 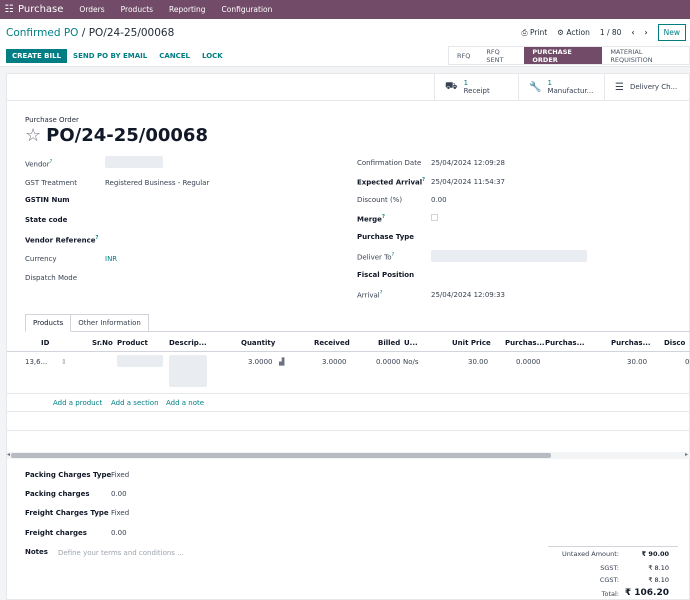 What do you see at coordinates (157, 183) in the screenshot?
I see `gst-treatment-field: Registered Business - Regular` at bounding box center [157, 183].